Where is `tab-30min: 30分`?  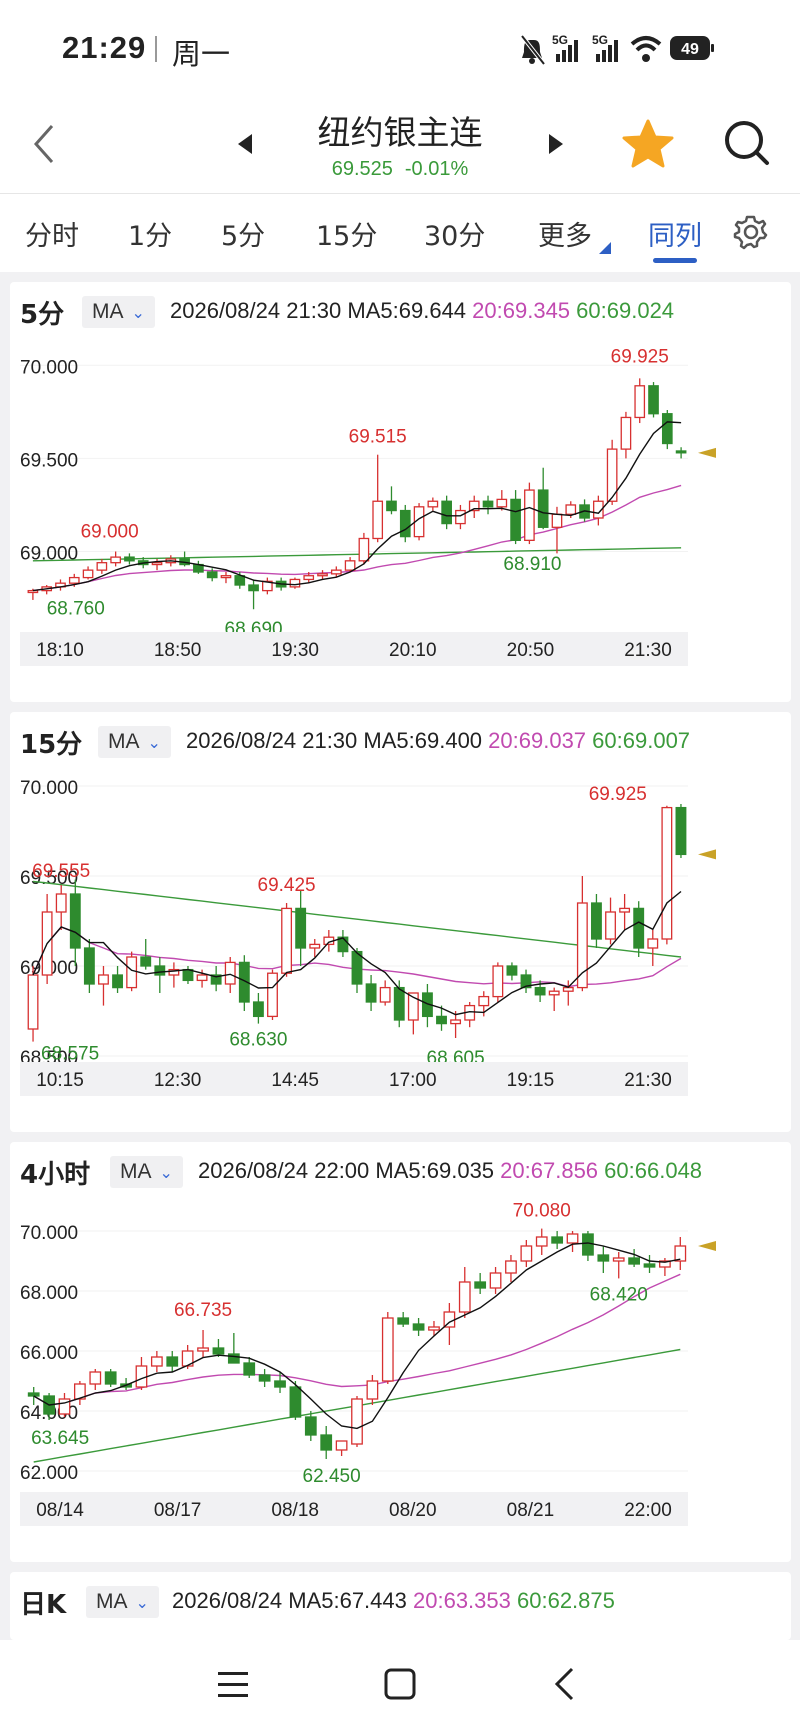
tab-30min: 30分 is located at coordinates (454, 233).